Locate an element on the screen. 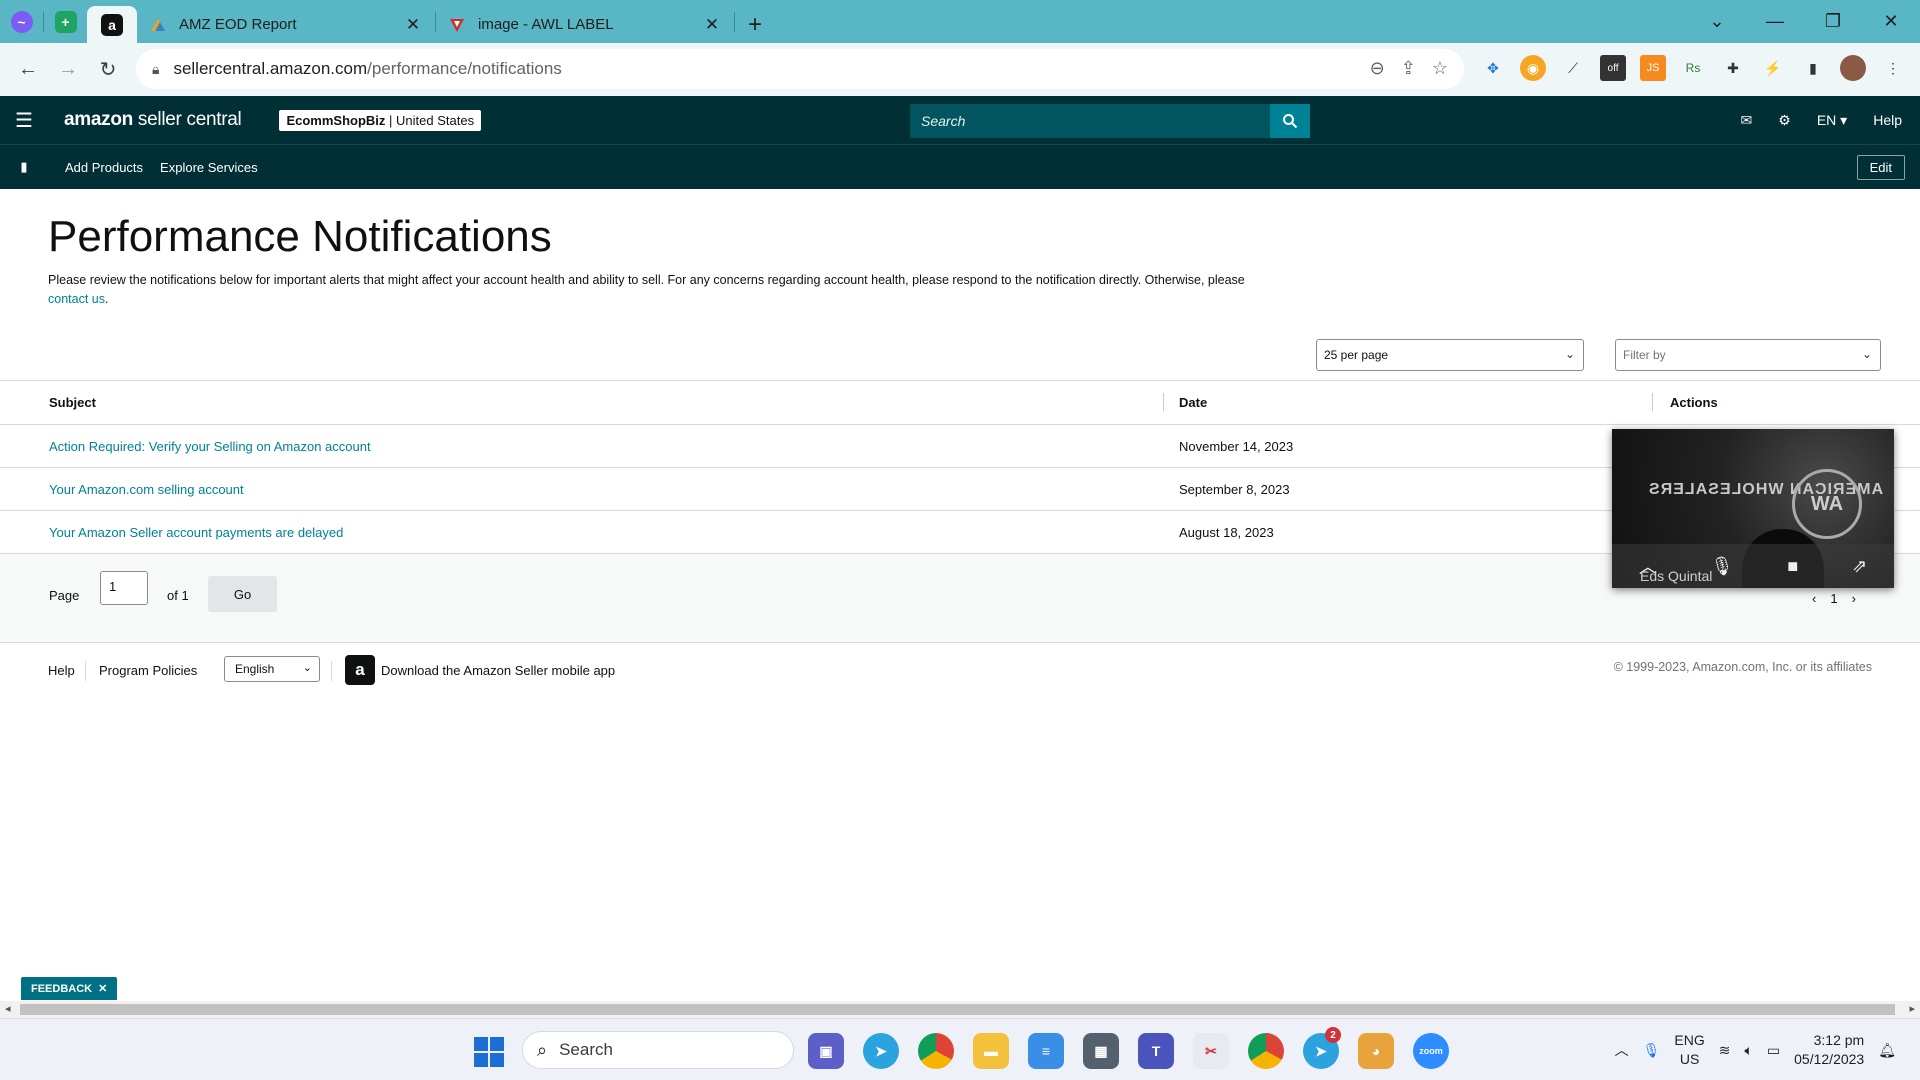  search-input is located at coordinates (1090, 121).